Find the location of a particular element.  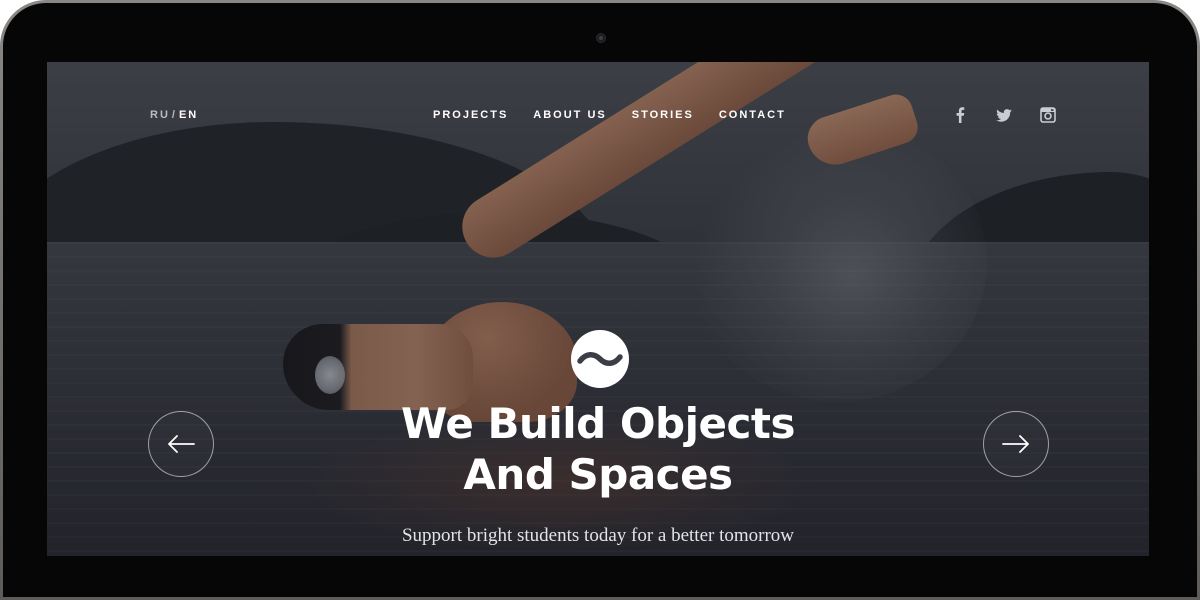

language-switcher: RU / EN is located at coordinates (174, 115).